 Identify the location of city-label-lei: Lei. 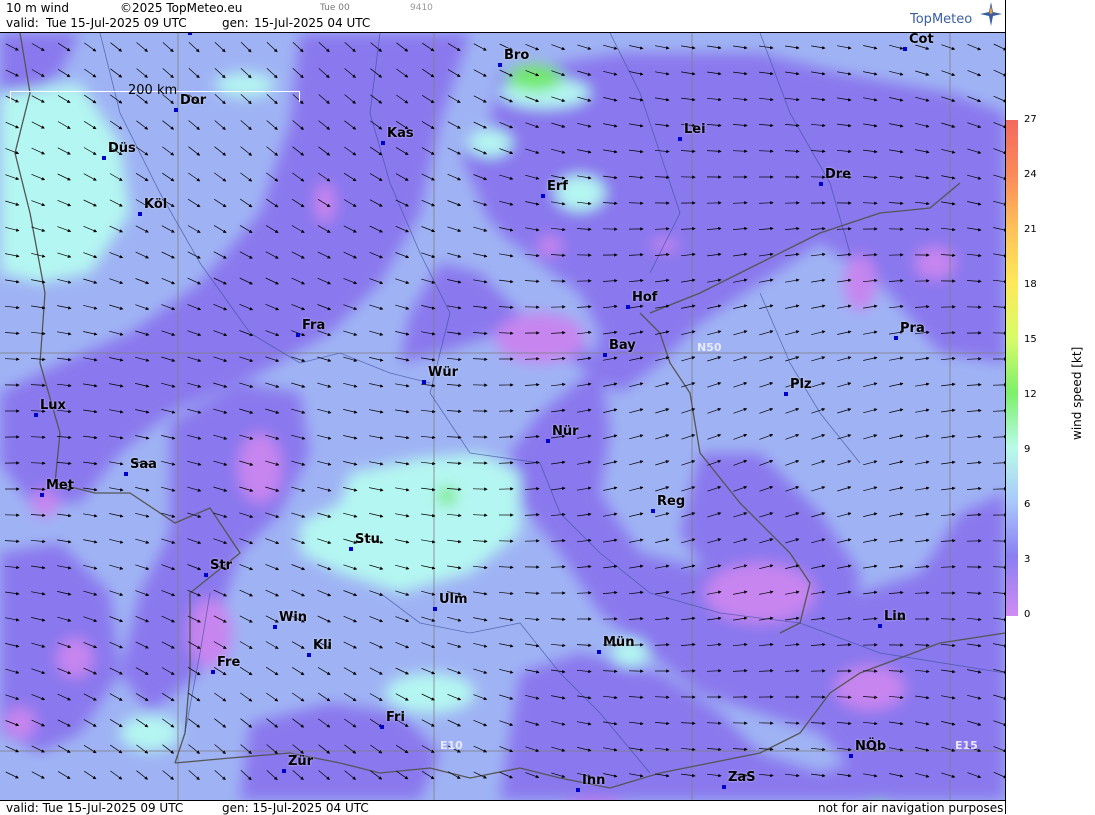
(695, 129).